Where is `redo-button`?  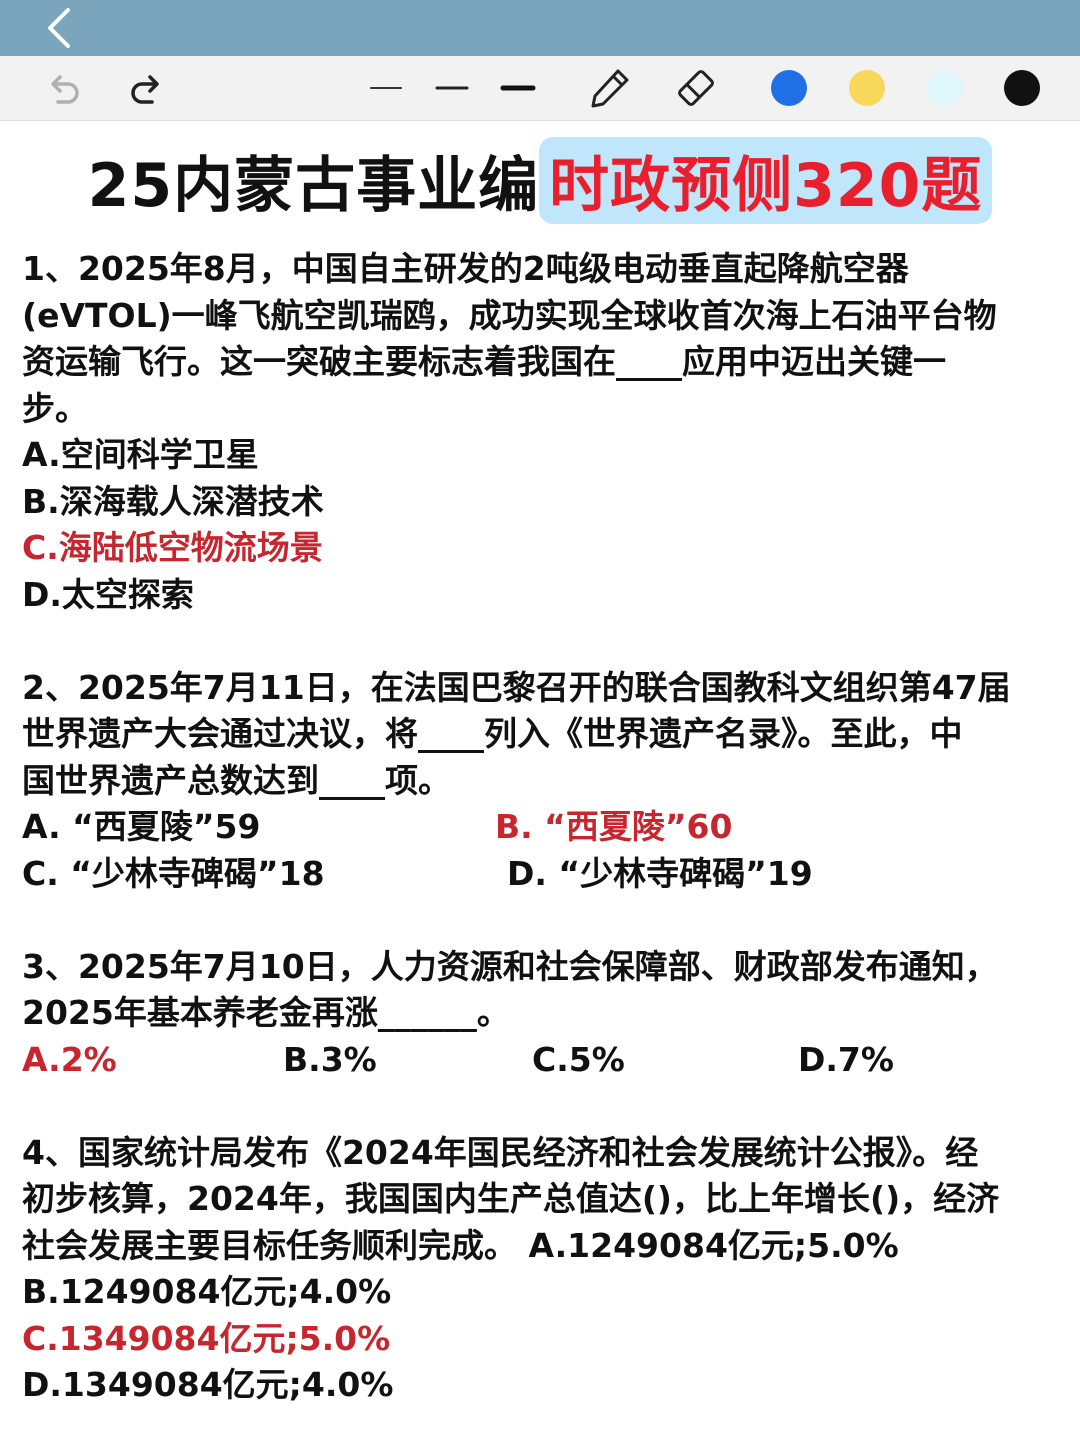
redo-button is located at coordinates (146, 88).